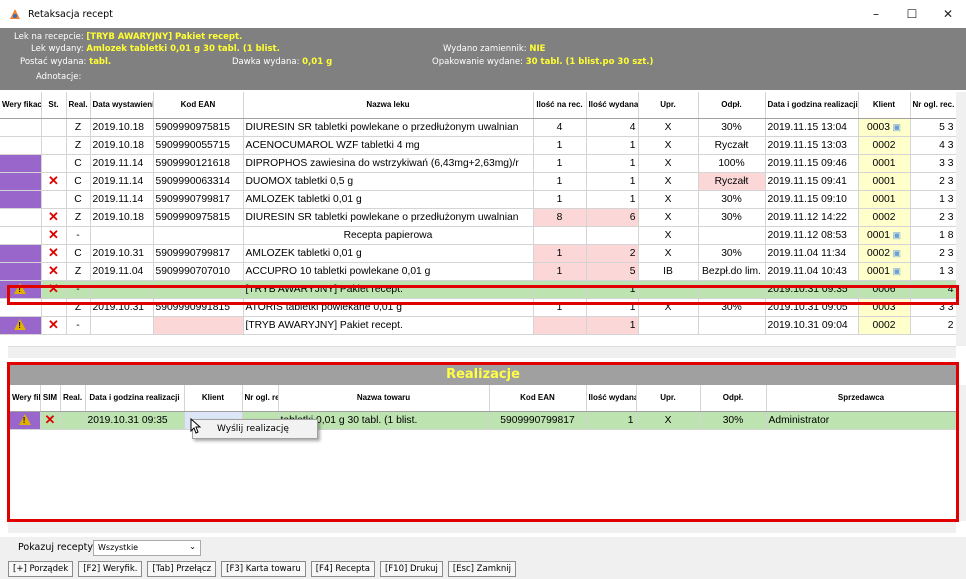  I want to click on realizacje-header-10: Odpł., so click(733, 398).